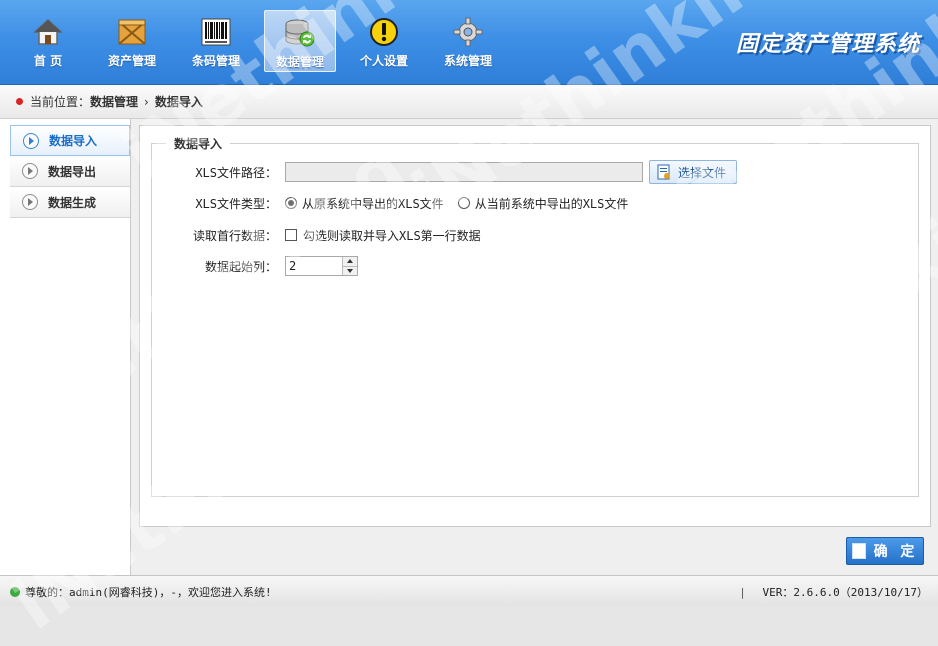 The image size is (938, 646). I want to click on row-file-path: XLS文件路径： 选择文件, so click(445, 172).